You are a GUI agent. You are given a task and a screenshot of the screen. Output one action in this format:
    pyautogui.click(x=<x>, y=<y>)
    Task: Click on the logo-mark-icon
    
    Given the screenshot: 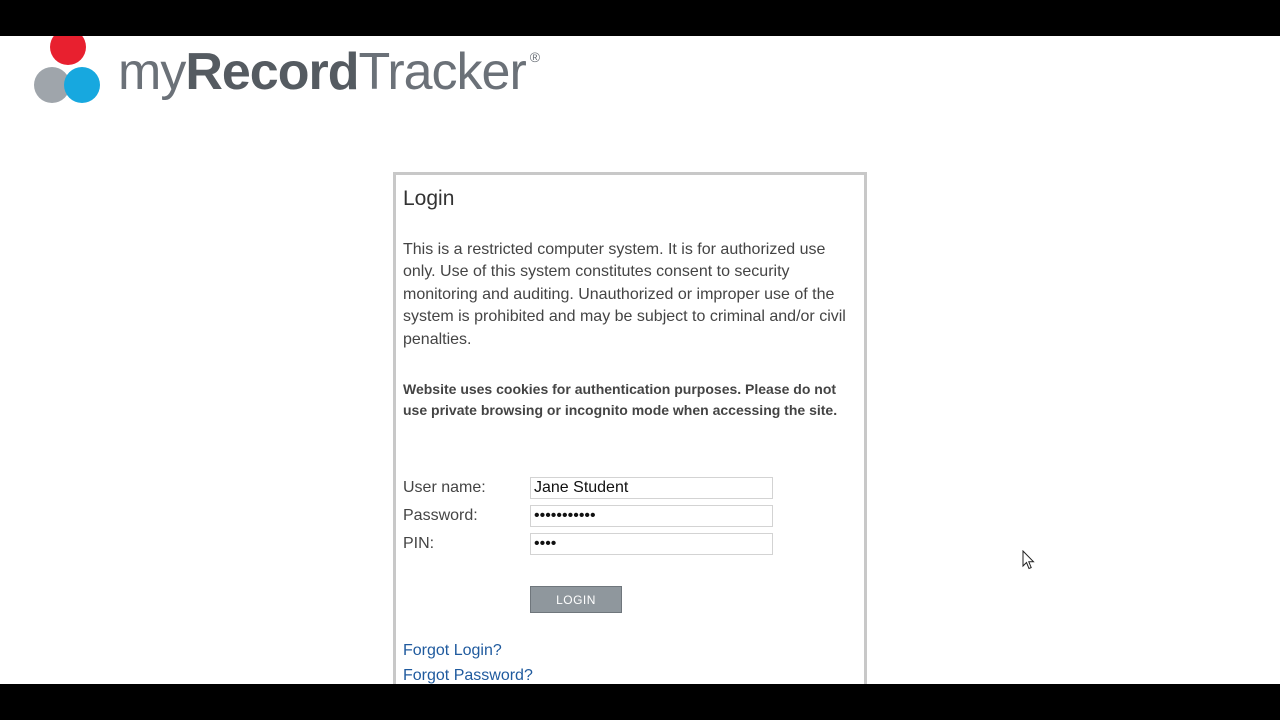 What is the action you would take?
    pyautogui.click(x=68, y=71)
    